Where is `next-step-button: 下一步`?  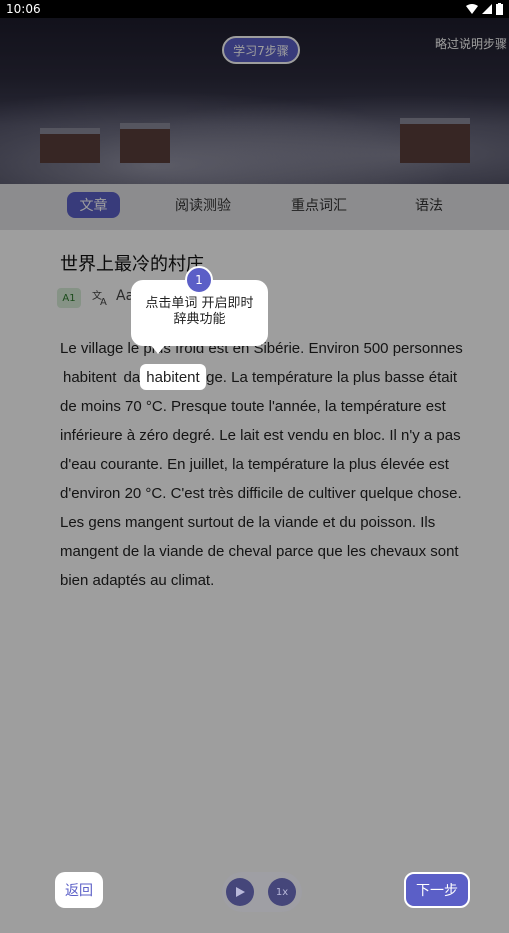
next-step-button: 下一步 is located at coordinates (437, 890).